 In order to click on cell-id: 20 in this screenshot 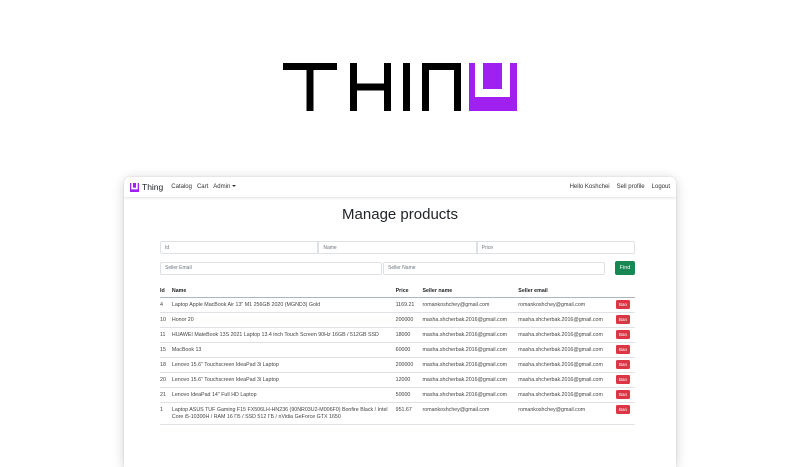, I will do `click(166, 380)`.